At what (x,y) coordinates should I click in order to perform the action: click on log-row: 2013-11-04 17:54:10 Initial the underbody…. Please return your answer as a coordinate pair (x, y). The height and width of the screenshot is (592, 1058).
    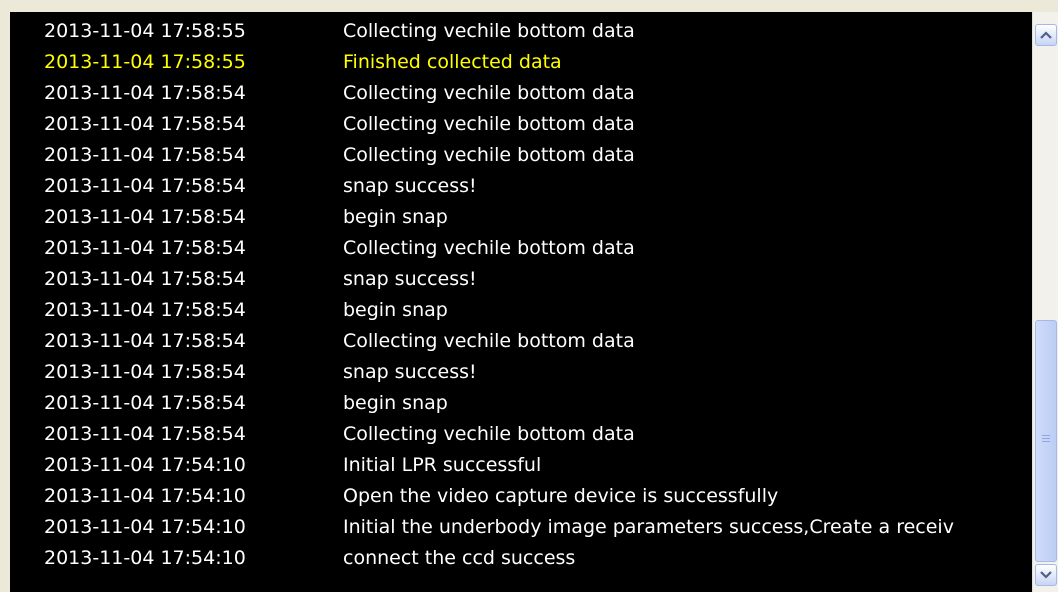
    Looking at the image, I should click on (521, 527).